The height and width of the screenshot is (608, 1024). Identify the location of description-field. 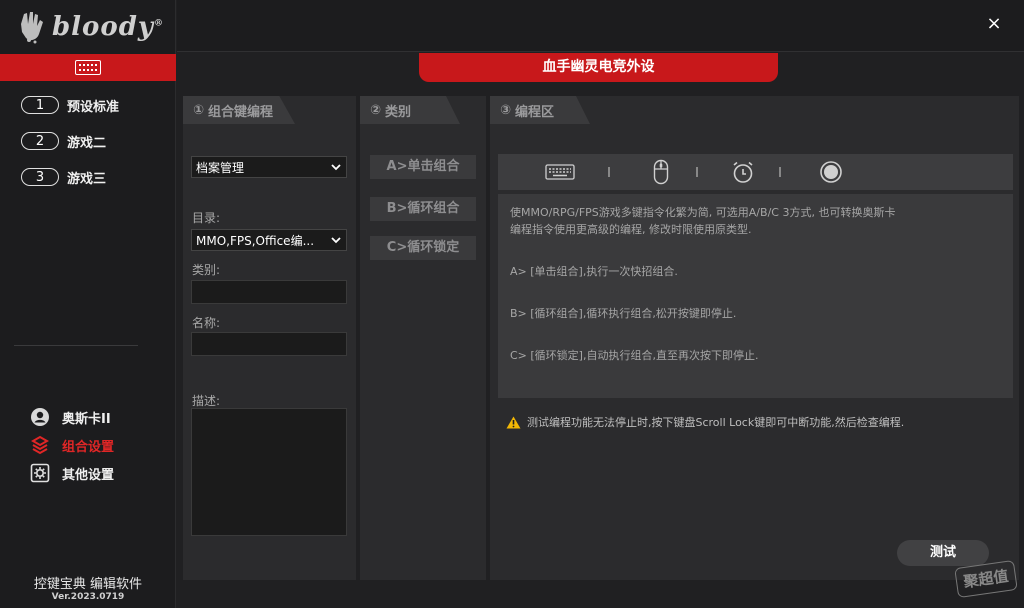
(269, 472).